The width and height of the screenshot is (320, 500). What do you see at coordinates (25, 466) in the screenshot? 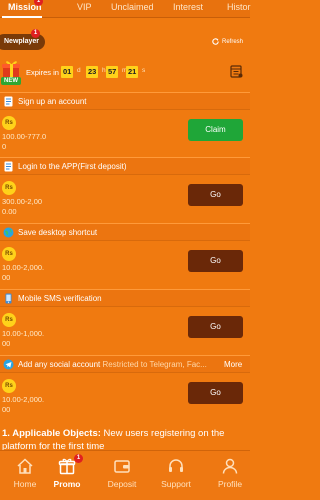
I see `home-icon` at bounding box center [25, 466].